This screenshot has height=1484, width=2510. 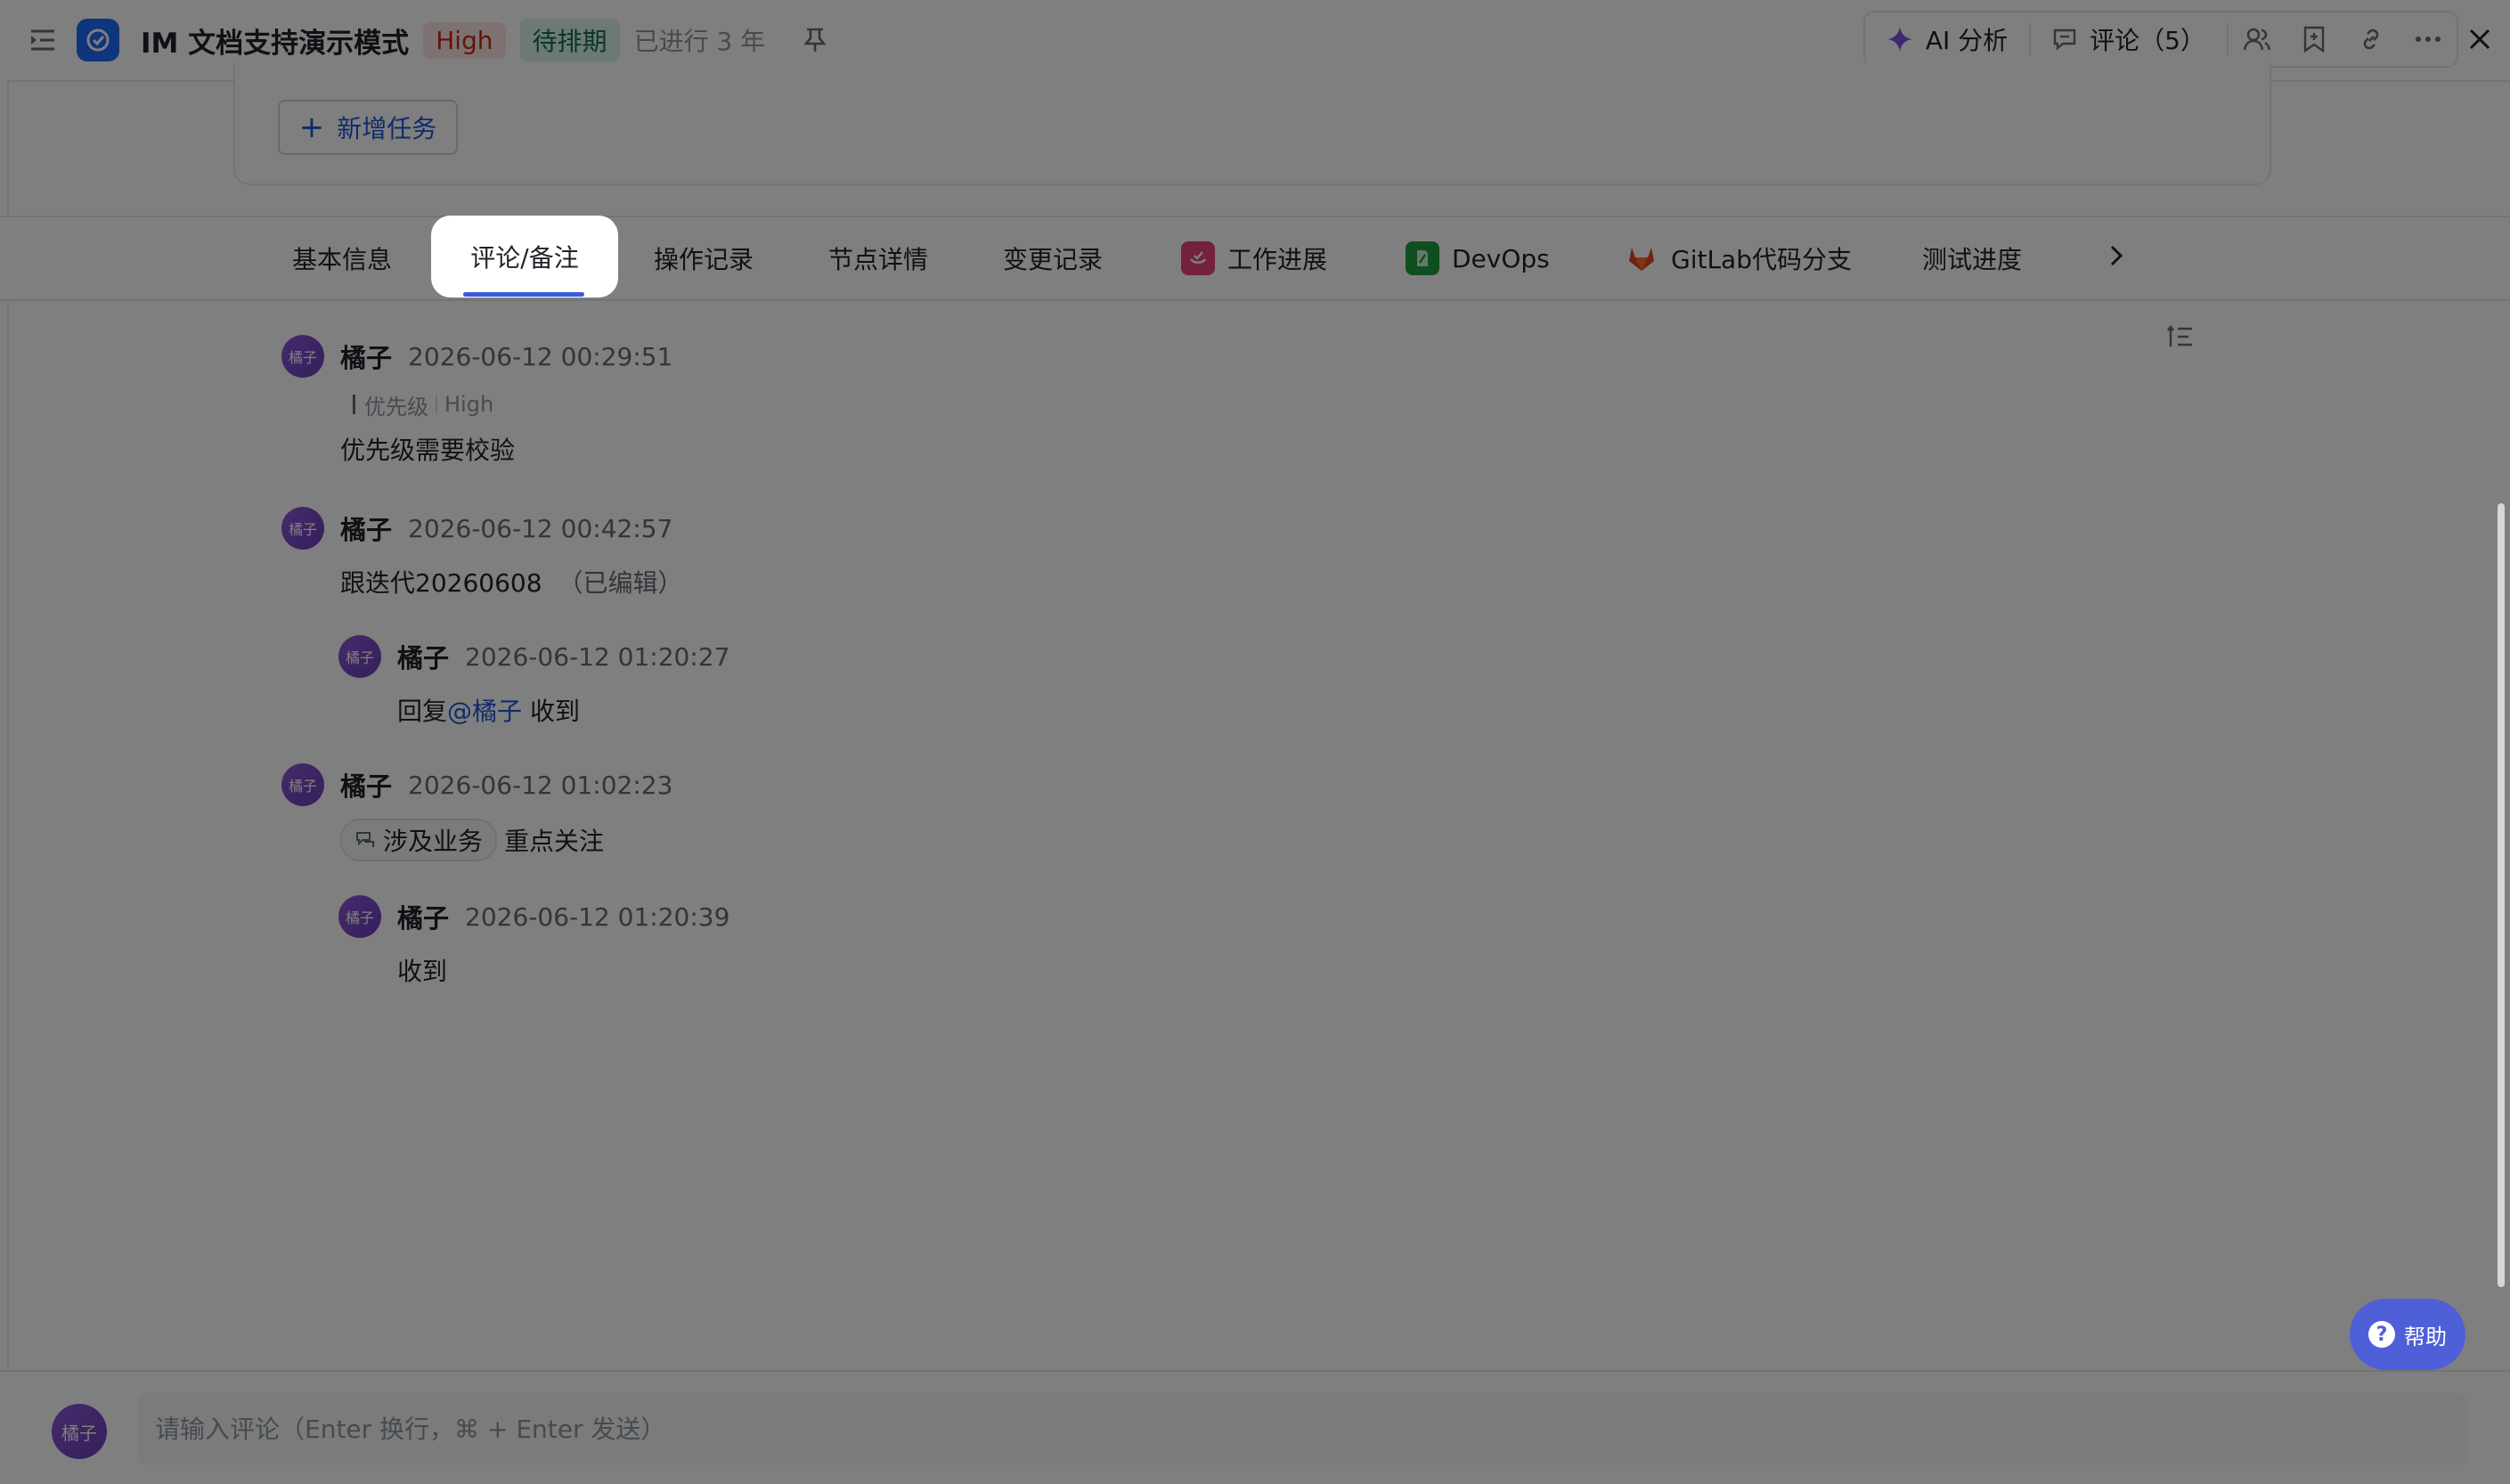 I want to click on tab-change-log: 变更记录, so click(x=1053, y=258).